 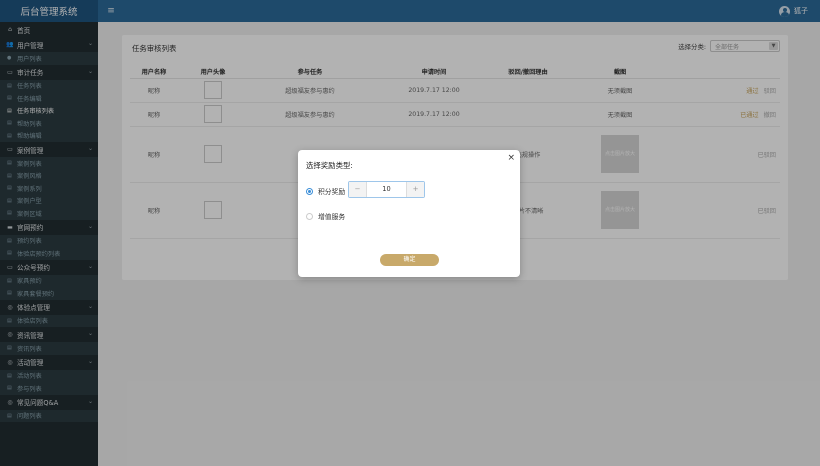 I want to click on points-radio, so click(x=309, y=191).